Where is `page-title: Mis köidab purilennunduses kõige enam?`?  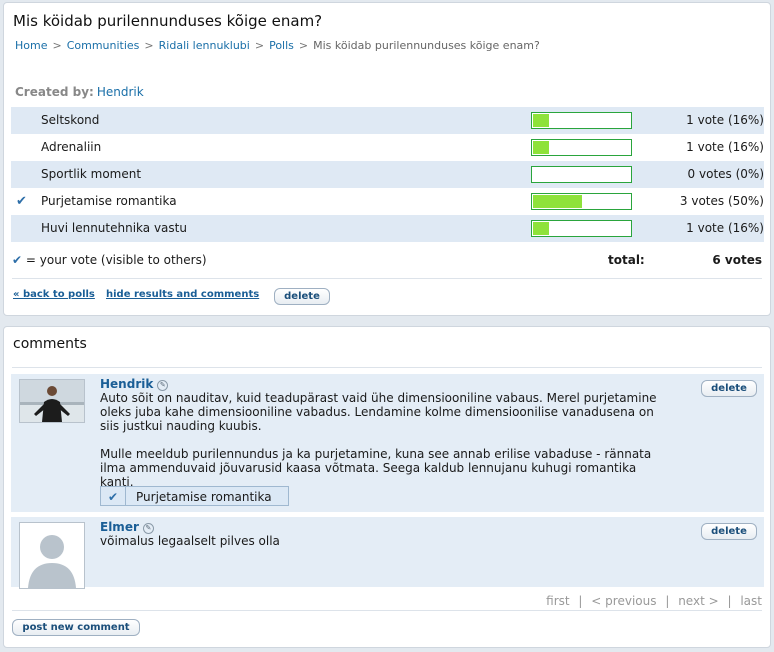
page-title: Mis köidab purilennunduses kõige enam? is located at coordinates (168, 21).